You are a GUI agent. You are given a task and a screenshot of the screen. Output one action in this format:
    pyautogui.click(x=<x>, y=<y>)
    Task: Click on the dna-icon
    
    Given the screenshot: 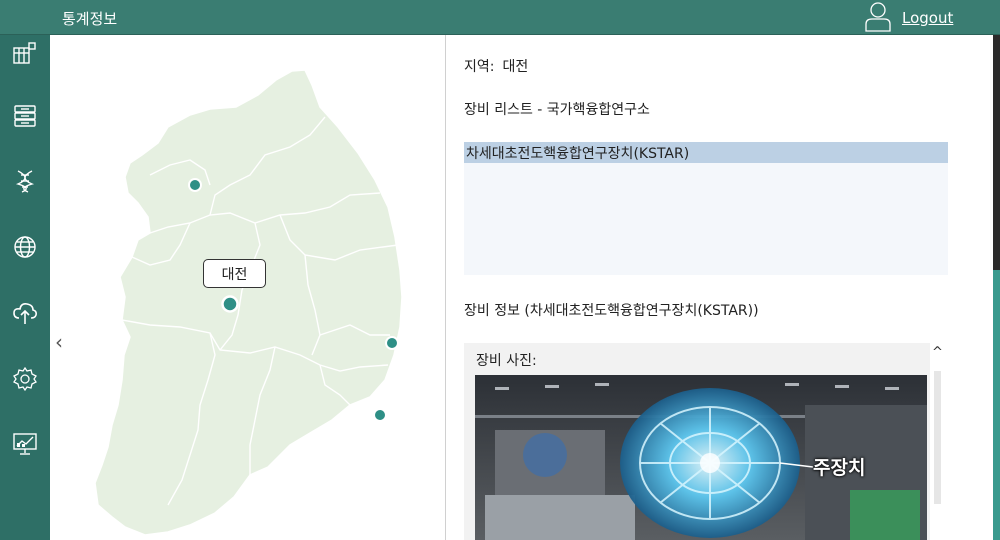 What is the action you would take?
    pyautogui.click(x=25, y=181)
    